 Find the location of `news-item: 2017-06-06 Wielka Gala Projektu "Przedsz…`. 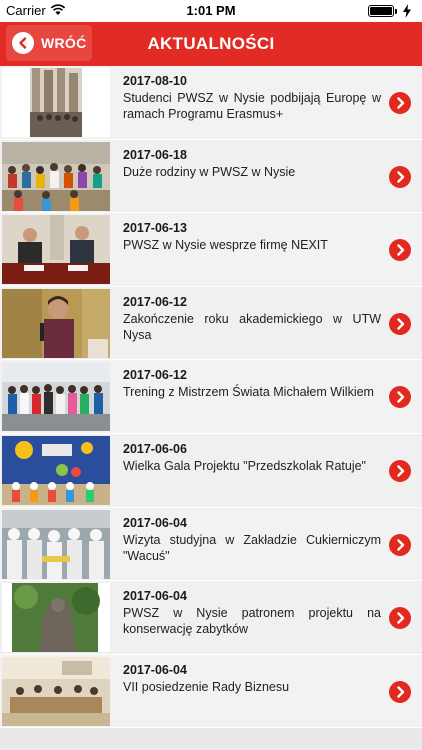

news-item: 2017-06-06 Wielka Gala Projektu "Przedsz… is located at coordinates (211, 470).